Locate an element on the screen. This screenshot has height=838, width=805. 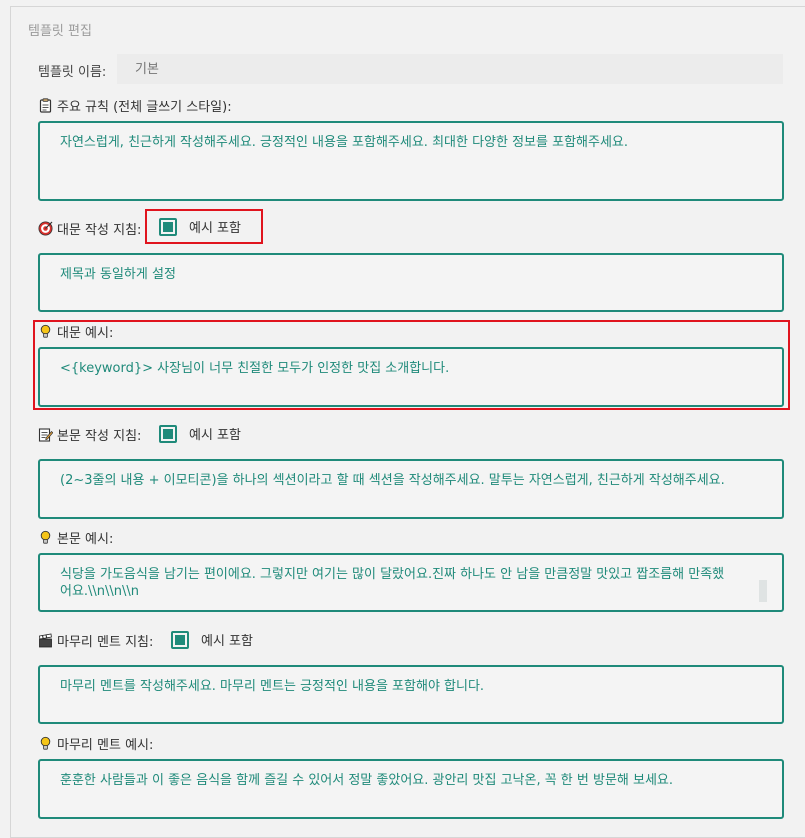
body-guide-include-example-checkbox: 예시 포함 is located at coordinates (200, 433).